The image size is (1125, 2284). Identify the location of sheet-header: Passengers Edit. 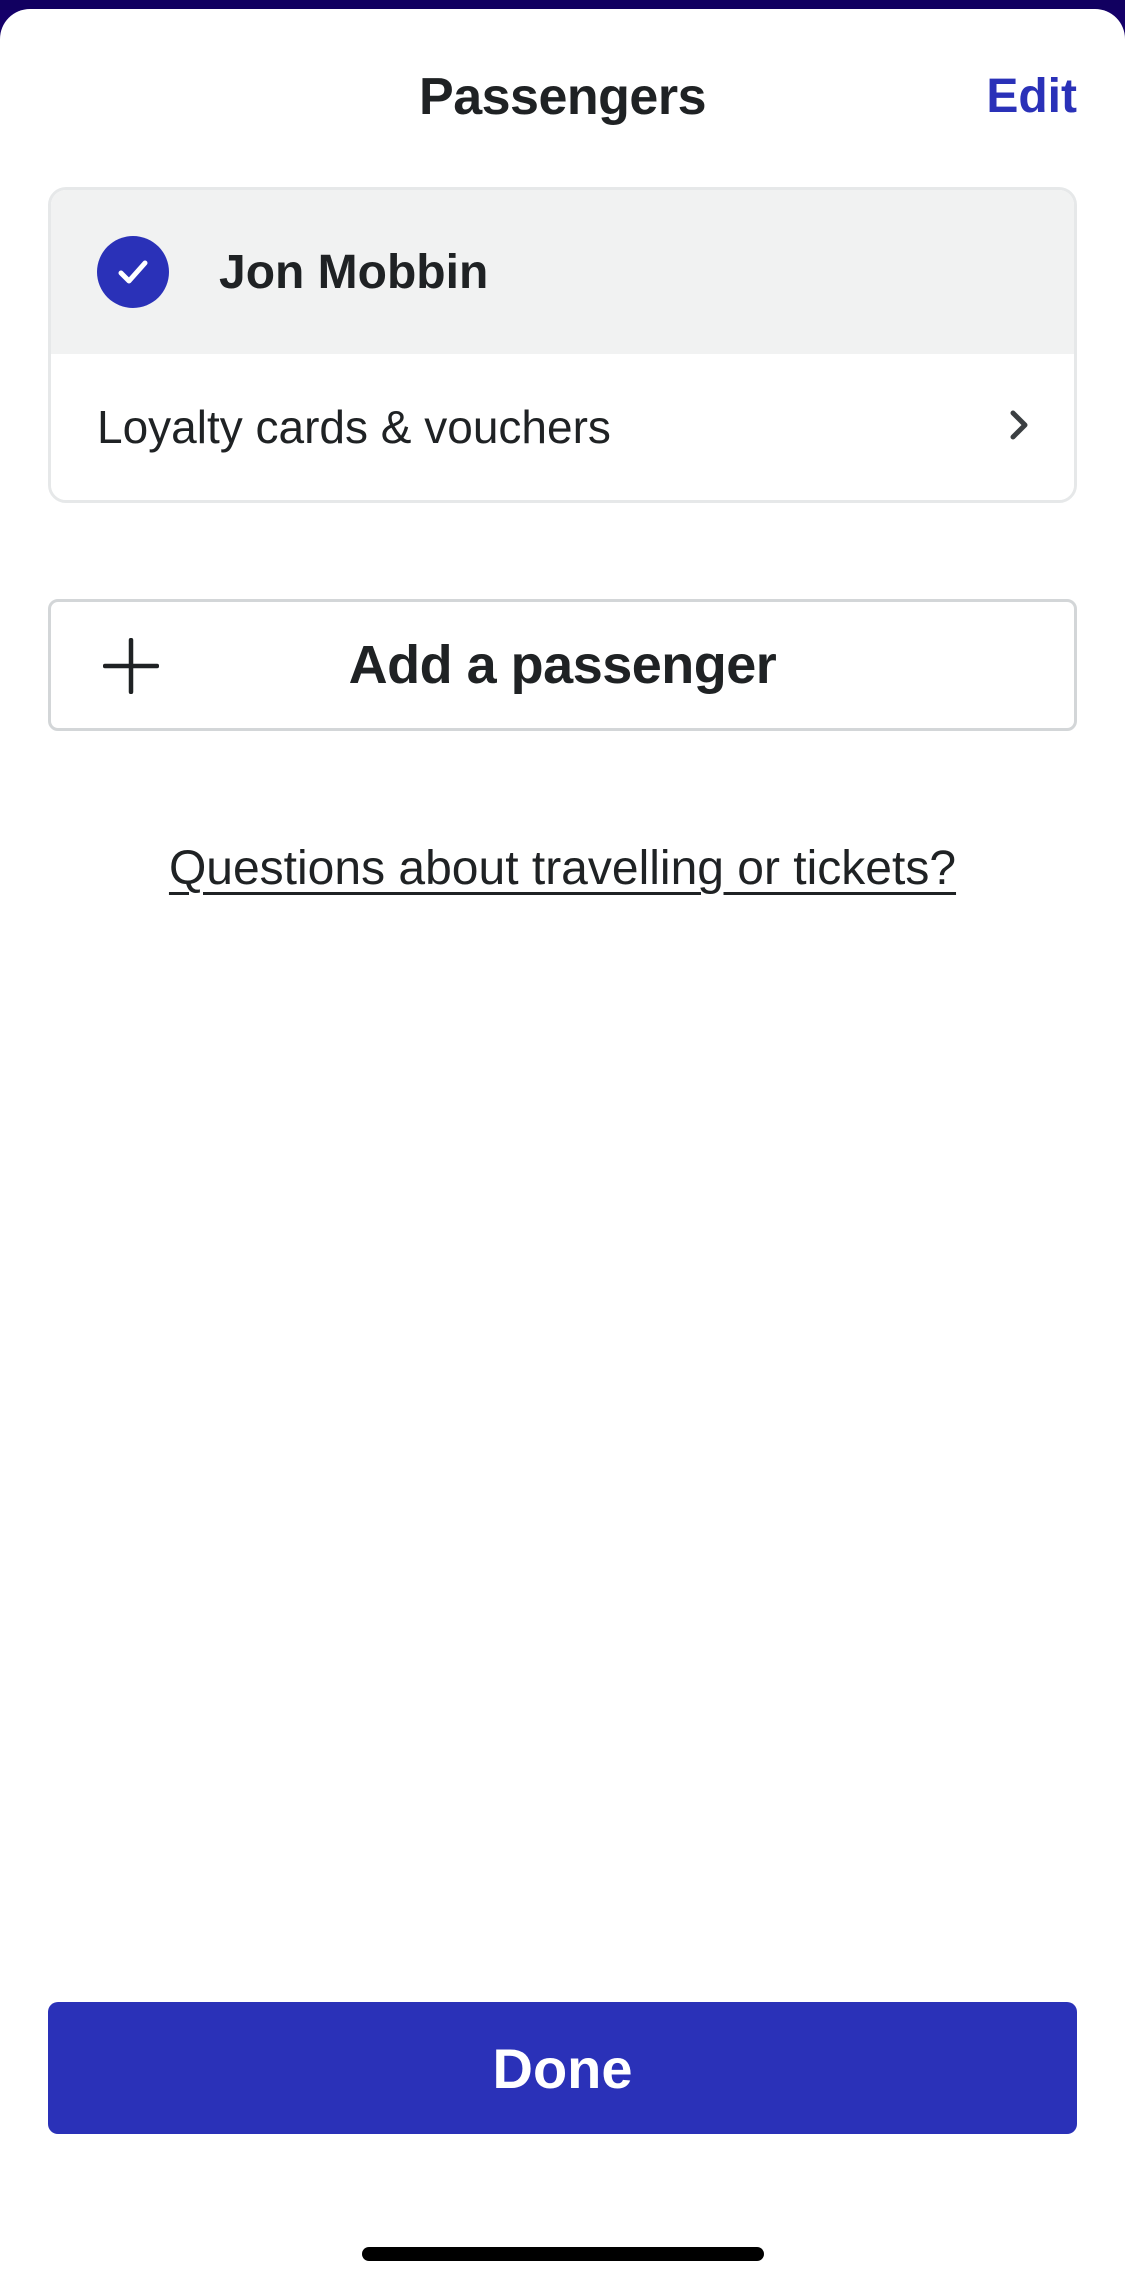
(562, 93).